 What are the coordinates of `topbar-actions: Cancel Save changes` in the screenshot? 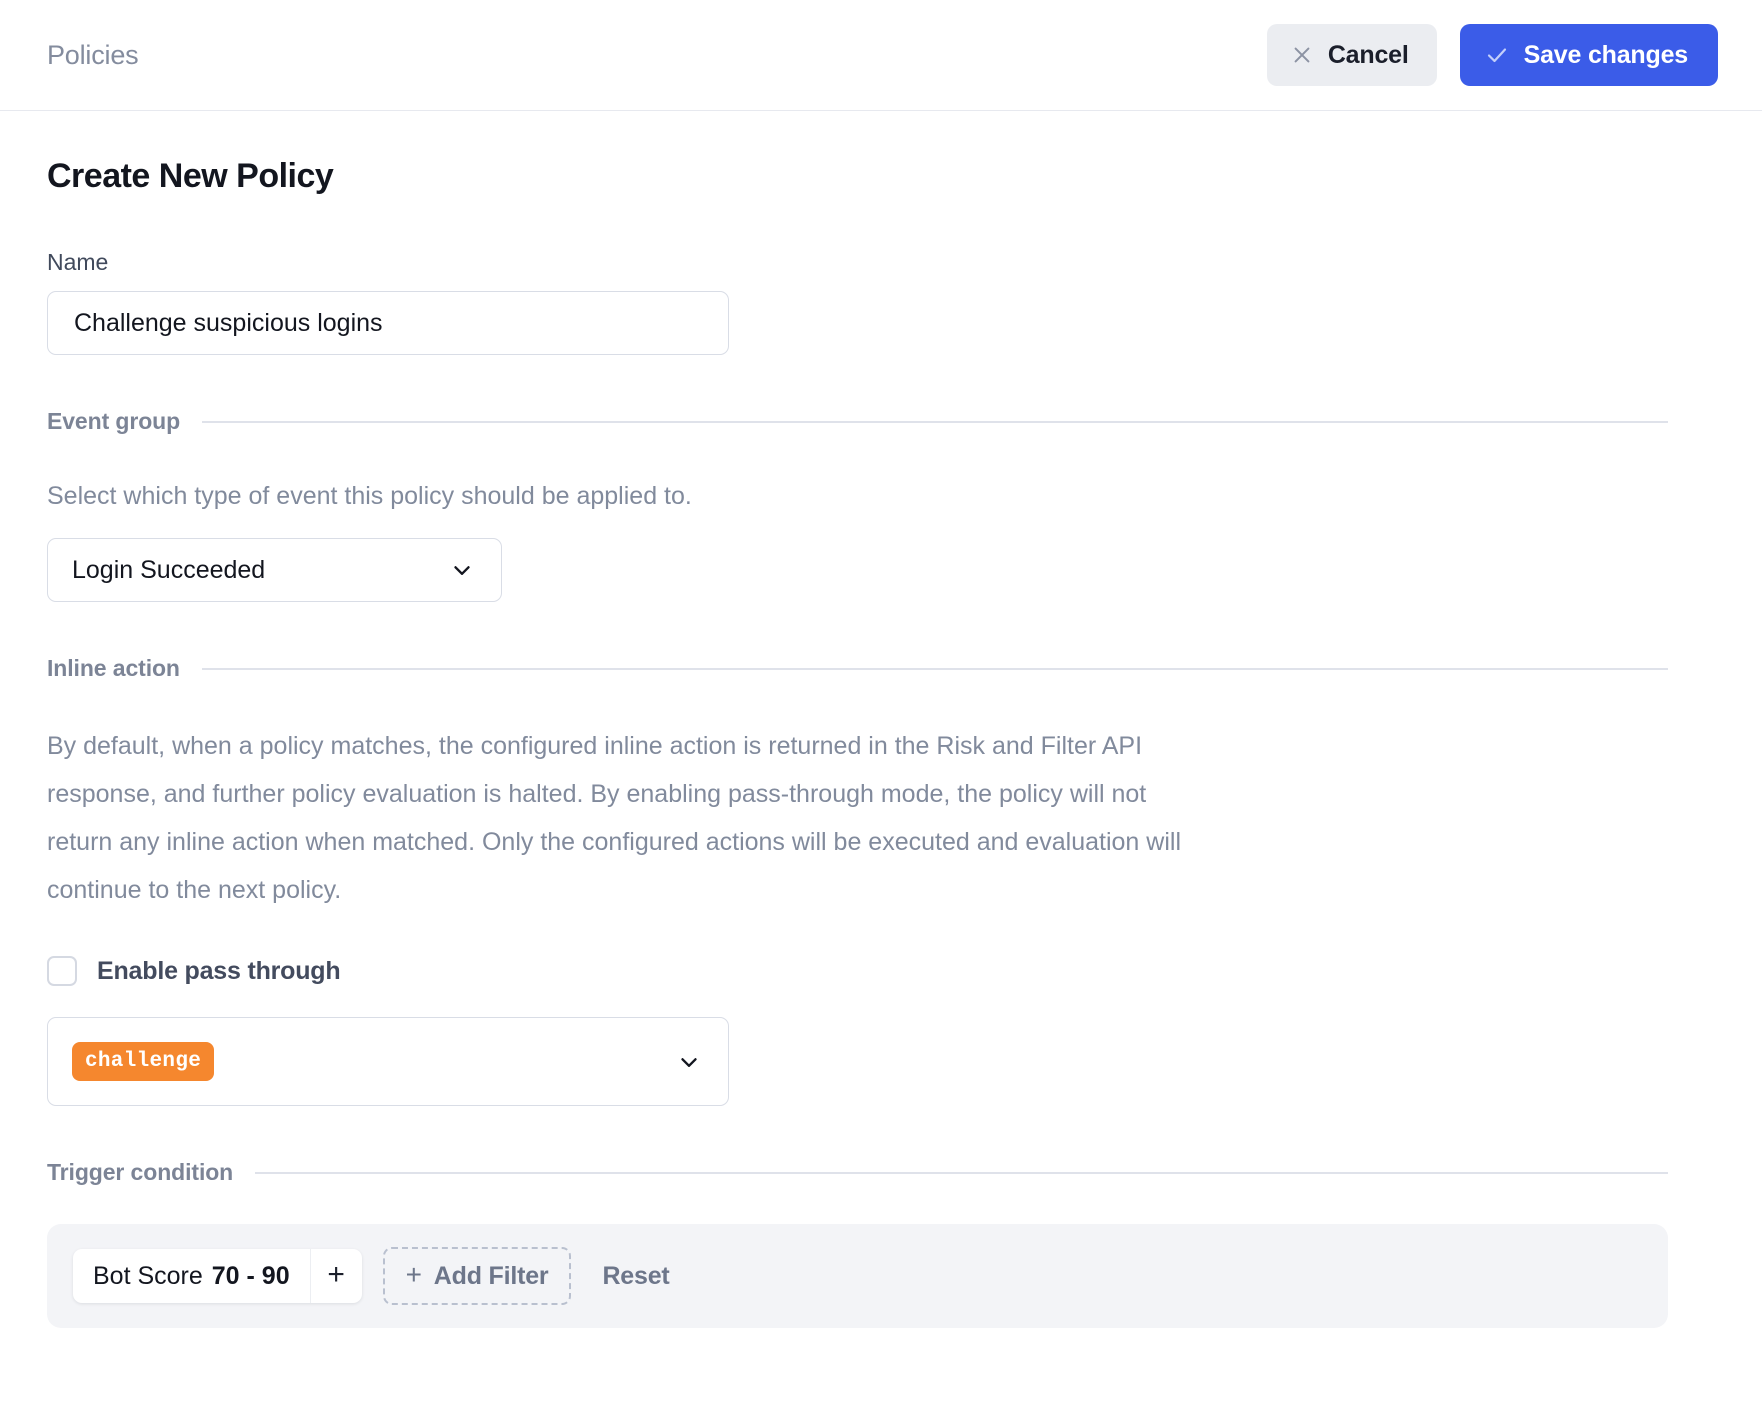 It's located at (1492, 55).